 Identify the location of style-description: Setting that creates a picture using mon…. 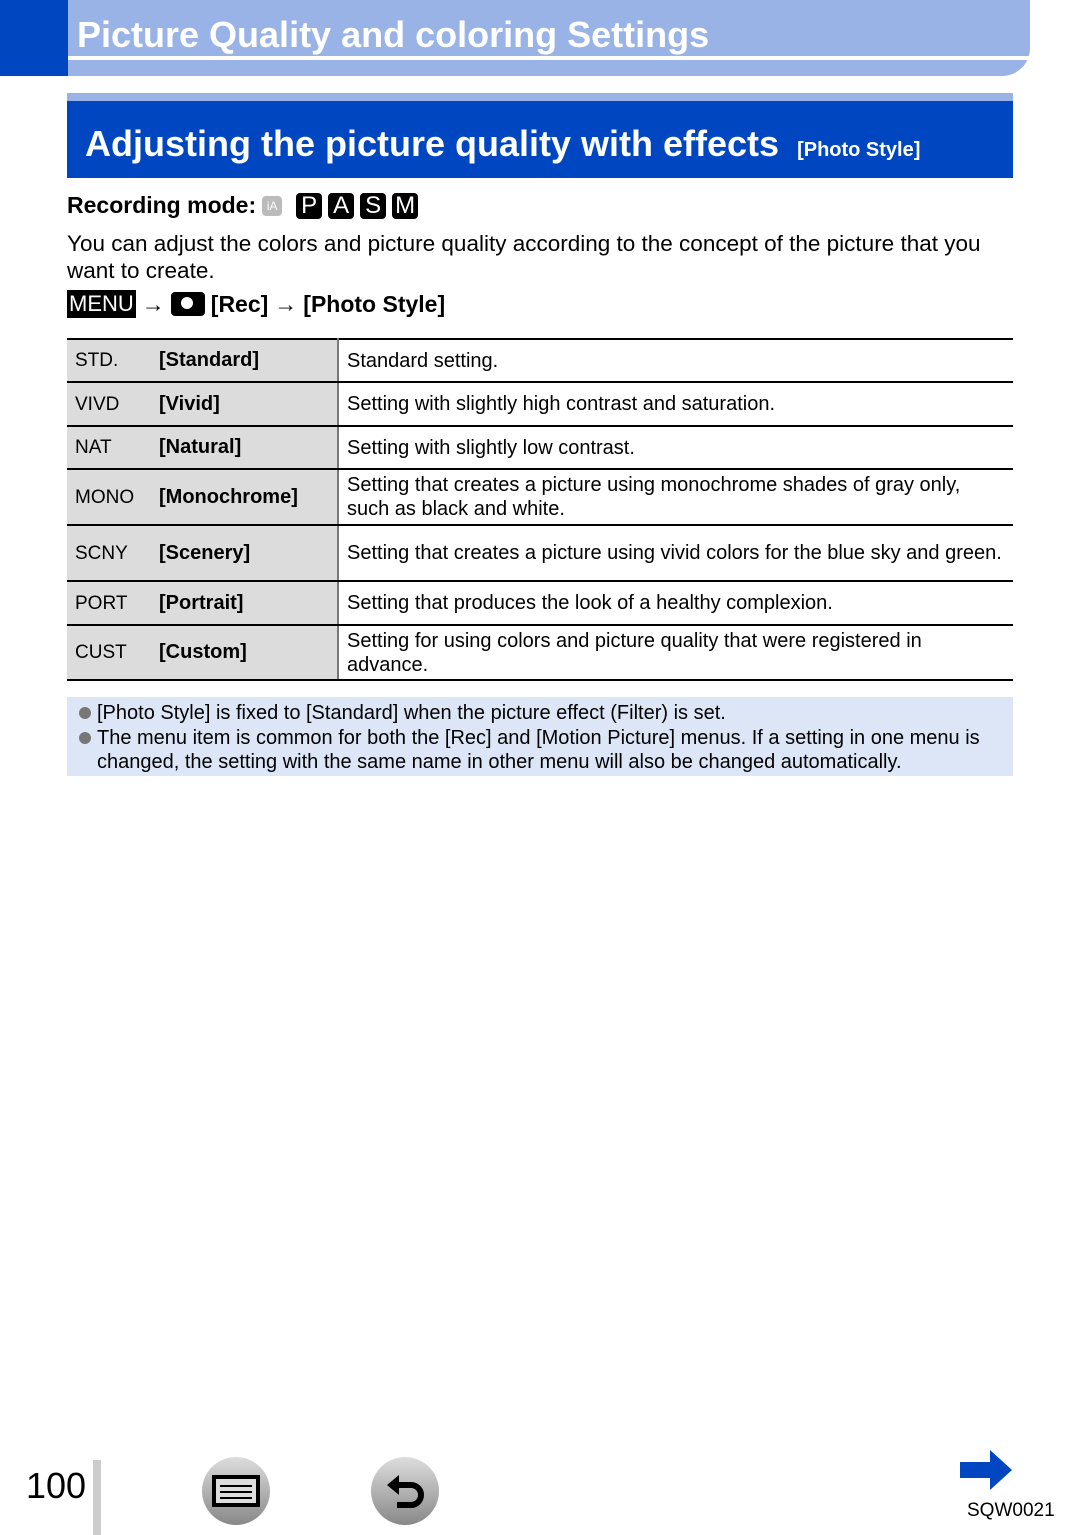
(675, 497).